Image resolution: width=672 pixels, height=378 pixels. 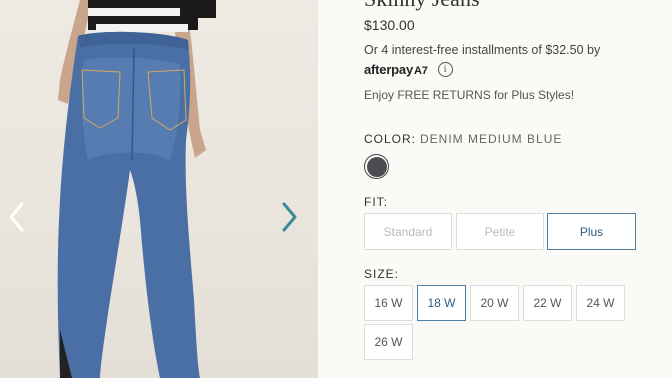 What do you see at coordinates (547, 303) in the screenshot?
I see `size-option-22w: 22 W` at bounding box center [547, 303].